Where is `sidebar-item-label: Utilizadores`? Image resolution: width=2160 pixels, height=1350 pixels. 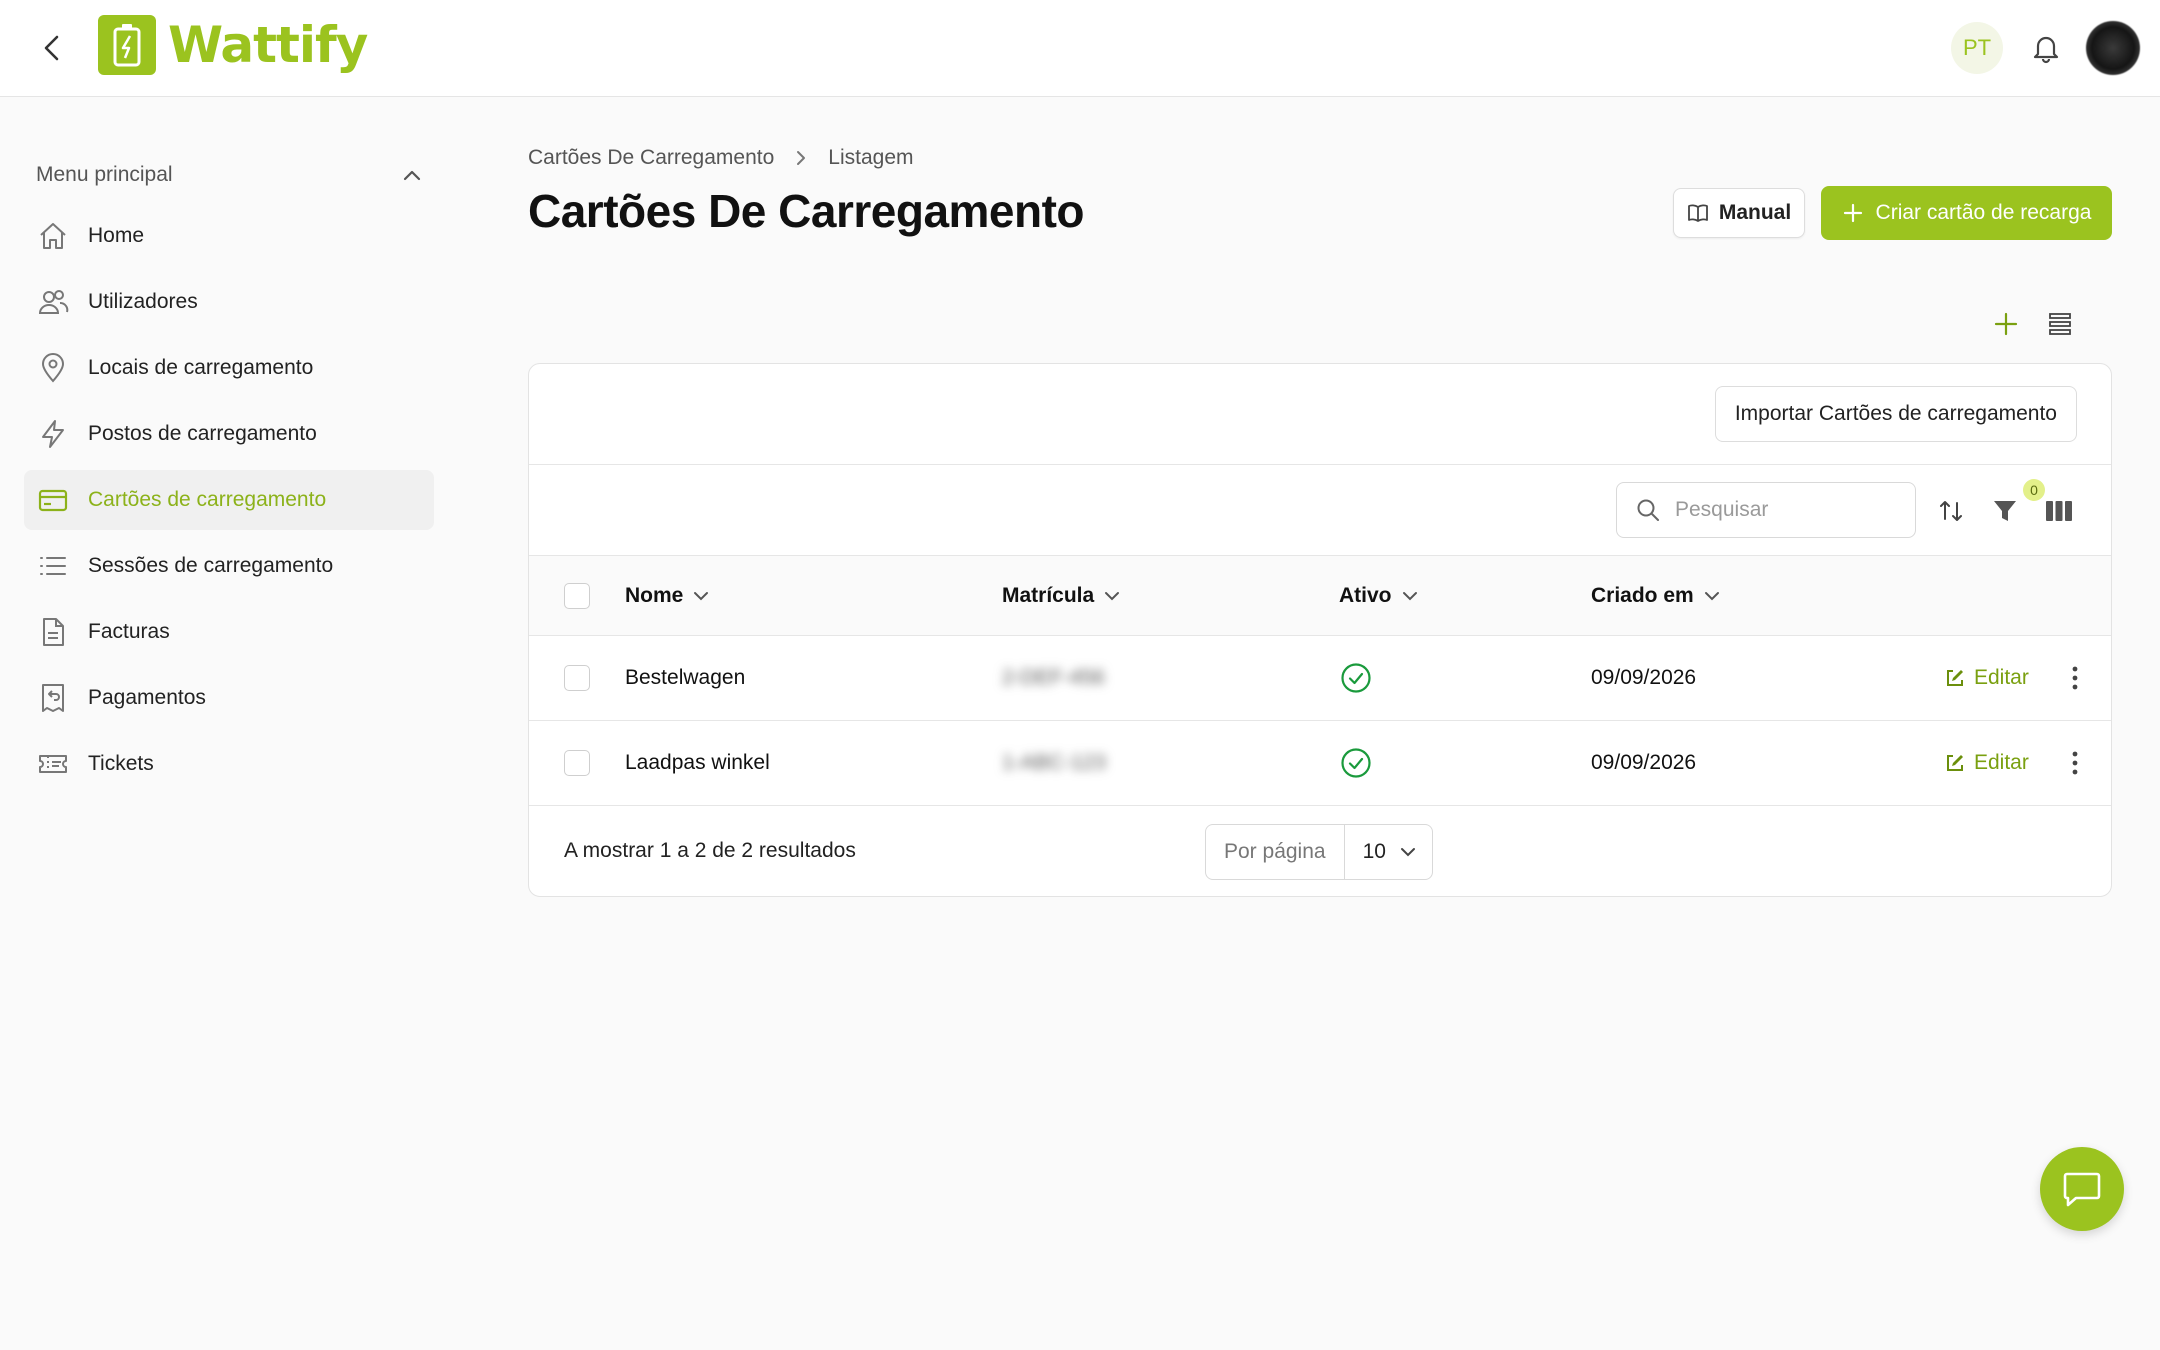
sidebar-item-label: Utilizadores is located at coordinates (143, 301).